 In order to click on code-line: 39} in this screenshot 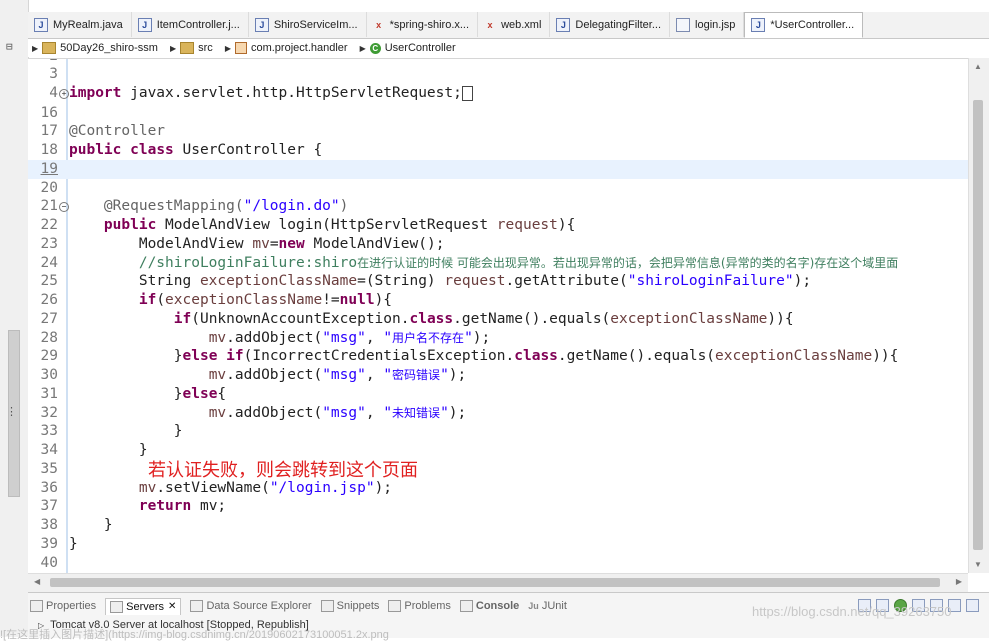, I will do `click(59, 544)`.